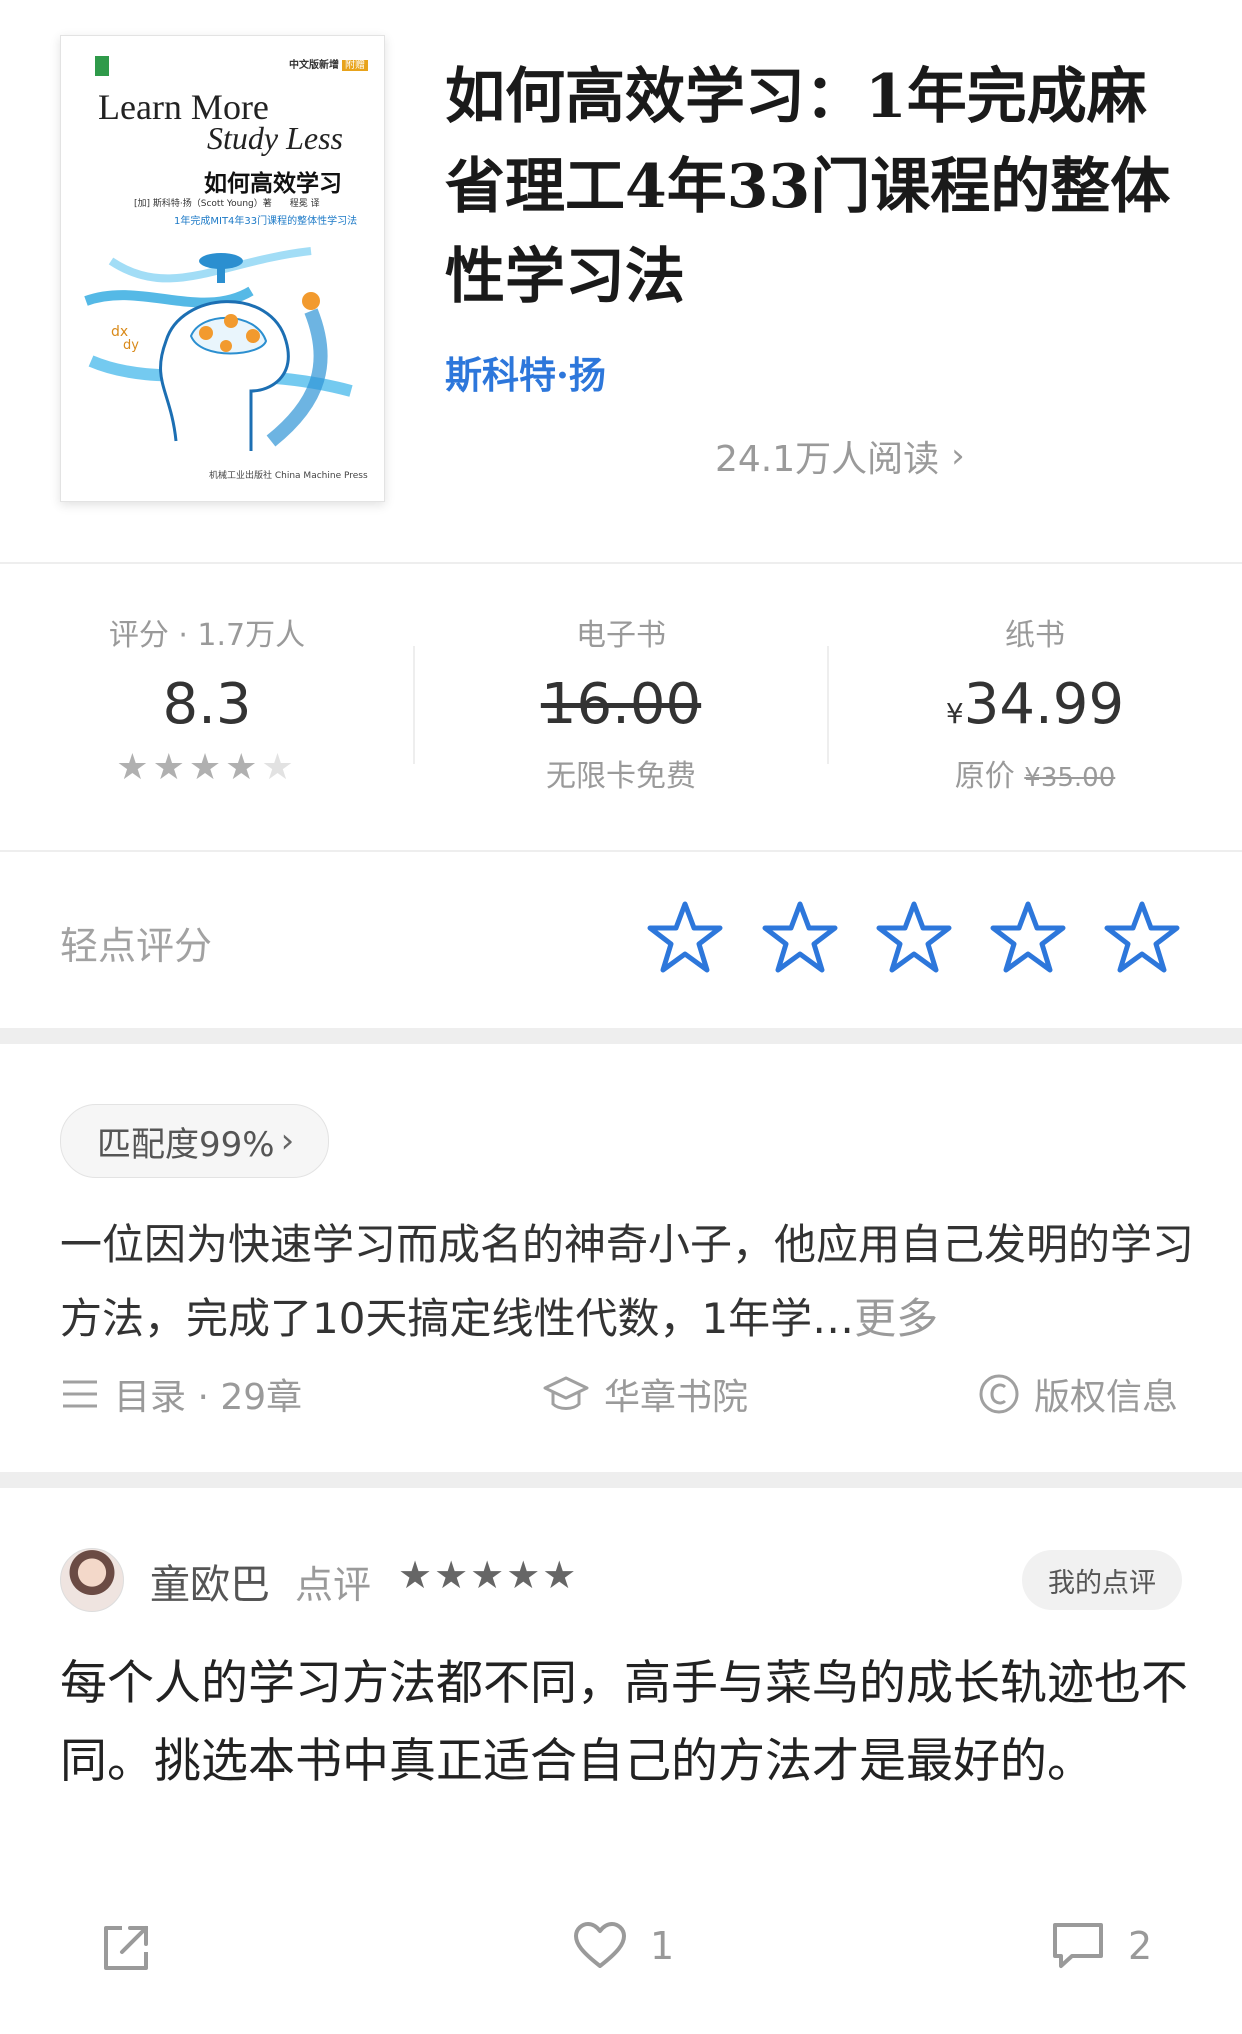 The image size is (1242, 2034). What do you see at coordinates (1044, 704) in the screenshot?
I see `paper-price-value: 34.99` at bounding box center [1044, 704].